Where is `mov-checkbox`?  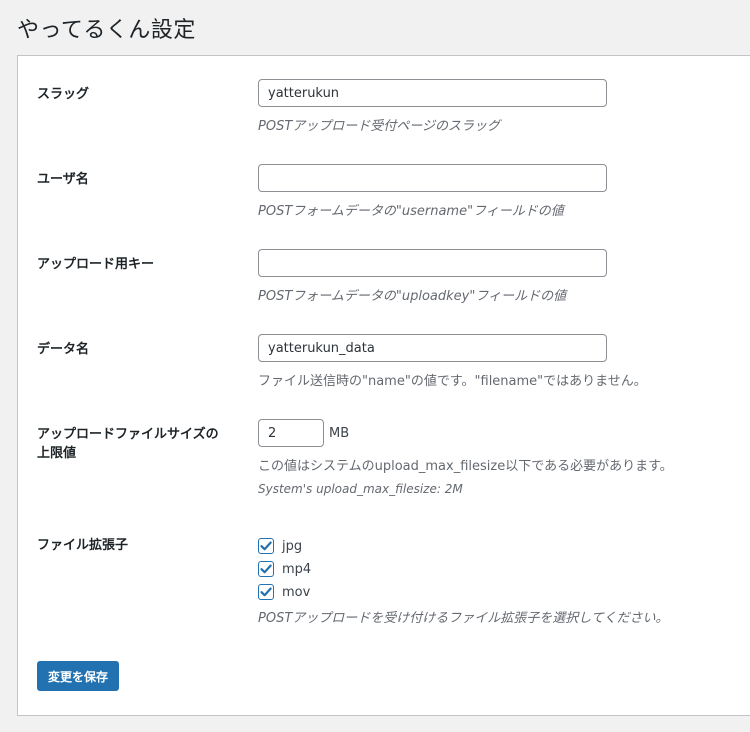 mov-checkbox is located at coordinates (266, 592).